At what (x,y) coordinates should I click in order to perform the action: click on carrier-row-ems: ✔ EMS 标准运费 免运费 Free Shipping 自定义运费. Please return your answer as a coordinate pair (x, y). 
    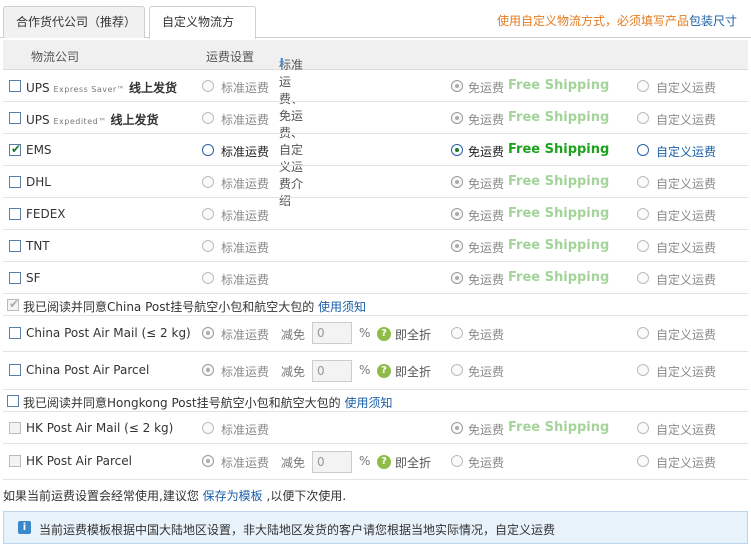
    Looking at the image, I should click on (375, 150).